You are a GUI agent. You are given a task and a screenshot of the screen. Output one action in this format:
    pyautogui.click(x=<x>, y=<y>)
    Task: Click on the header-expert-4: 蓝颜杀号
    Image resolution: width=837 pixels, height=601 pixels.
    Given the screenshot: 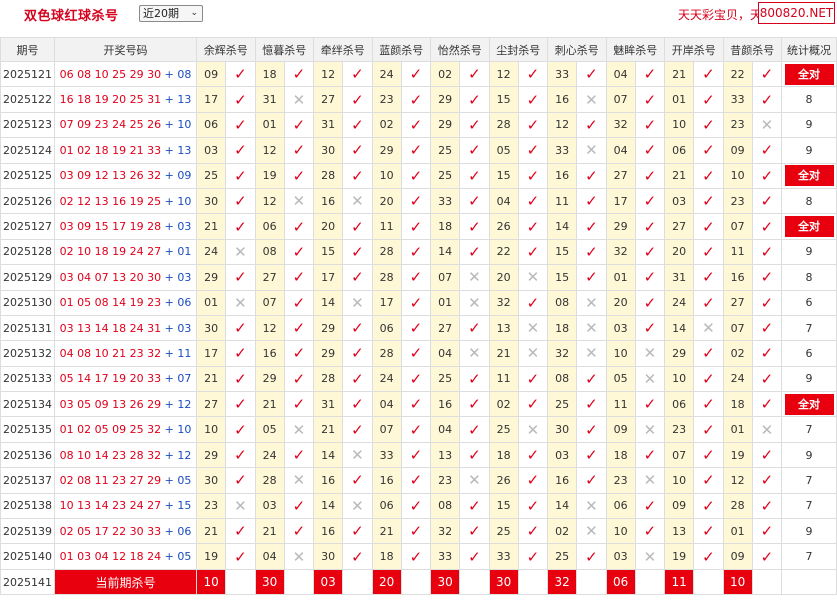 What is the action you would take?
    pyautogui.click(x=401, y=49)
    